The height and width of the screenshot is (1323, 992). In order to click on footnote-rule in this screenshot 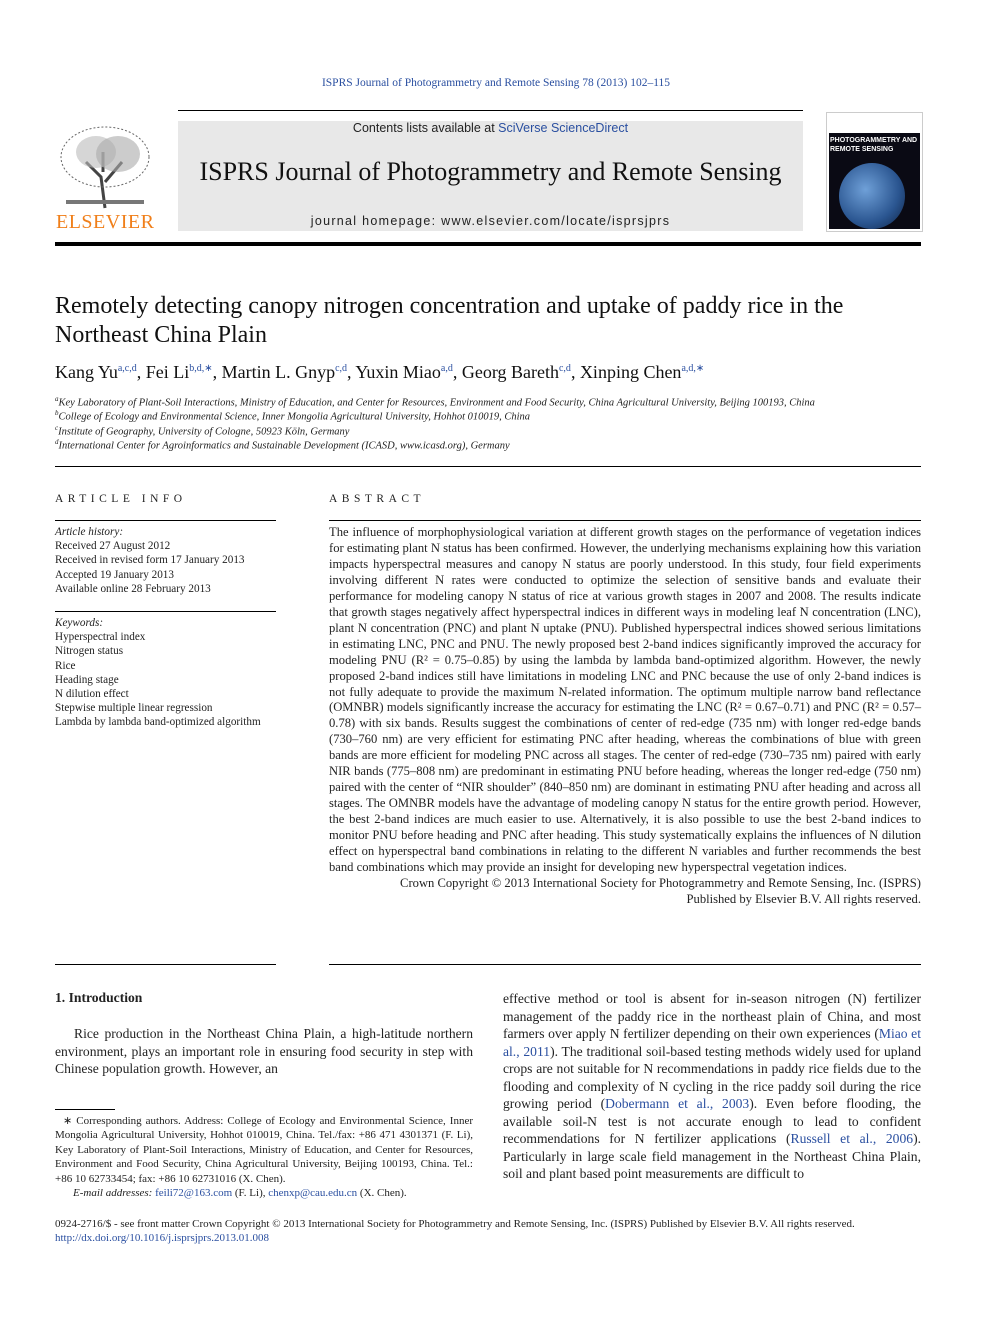, I will do `click(85, 1109)`.